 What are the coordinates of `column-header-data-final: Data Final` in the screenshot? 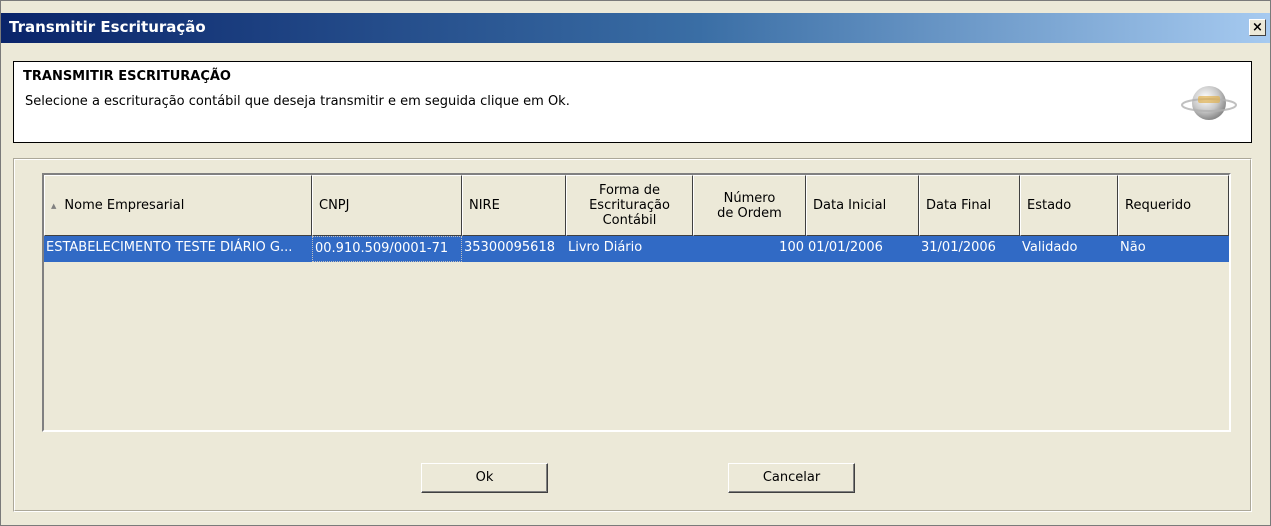 It's located at (969, 205).